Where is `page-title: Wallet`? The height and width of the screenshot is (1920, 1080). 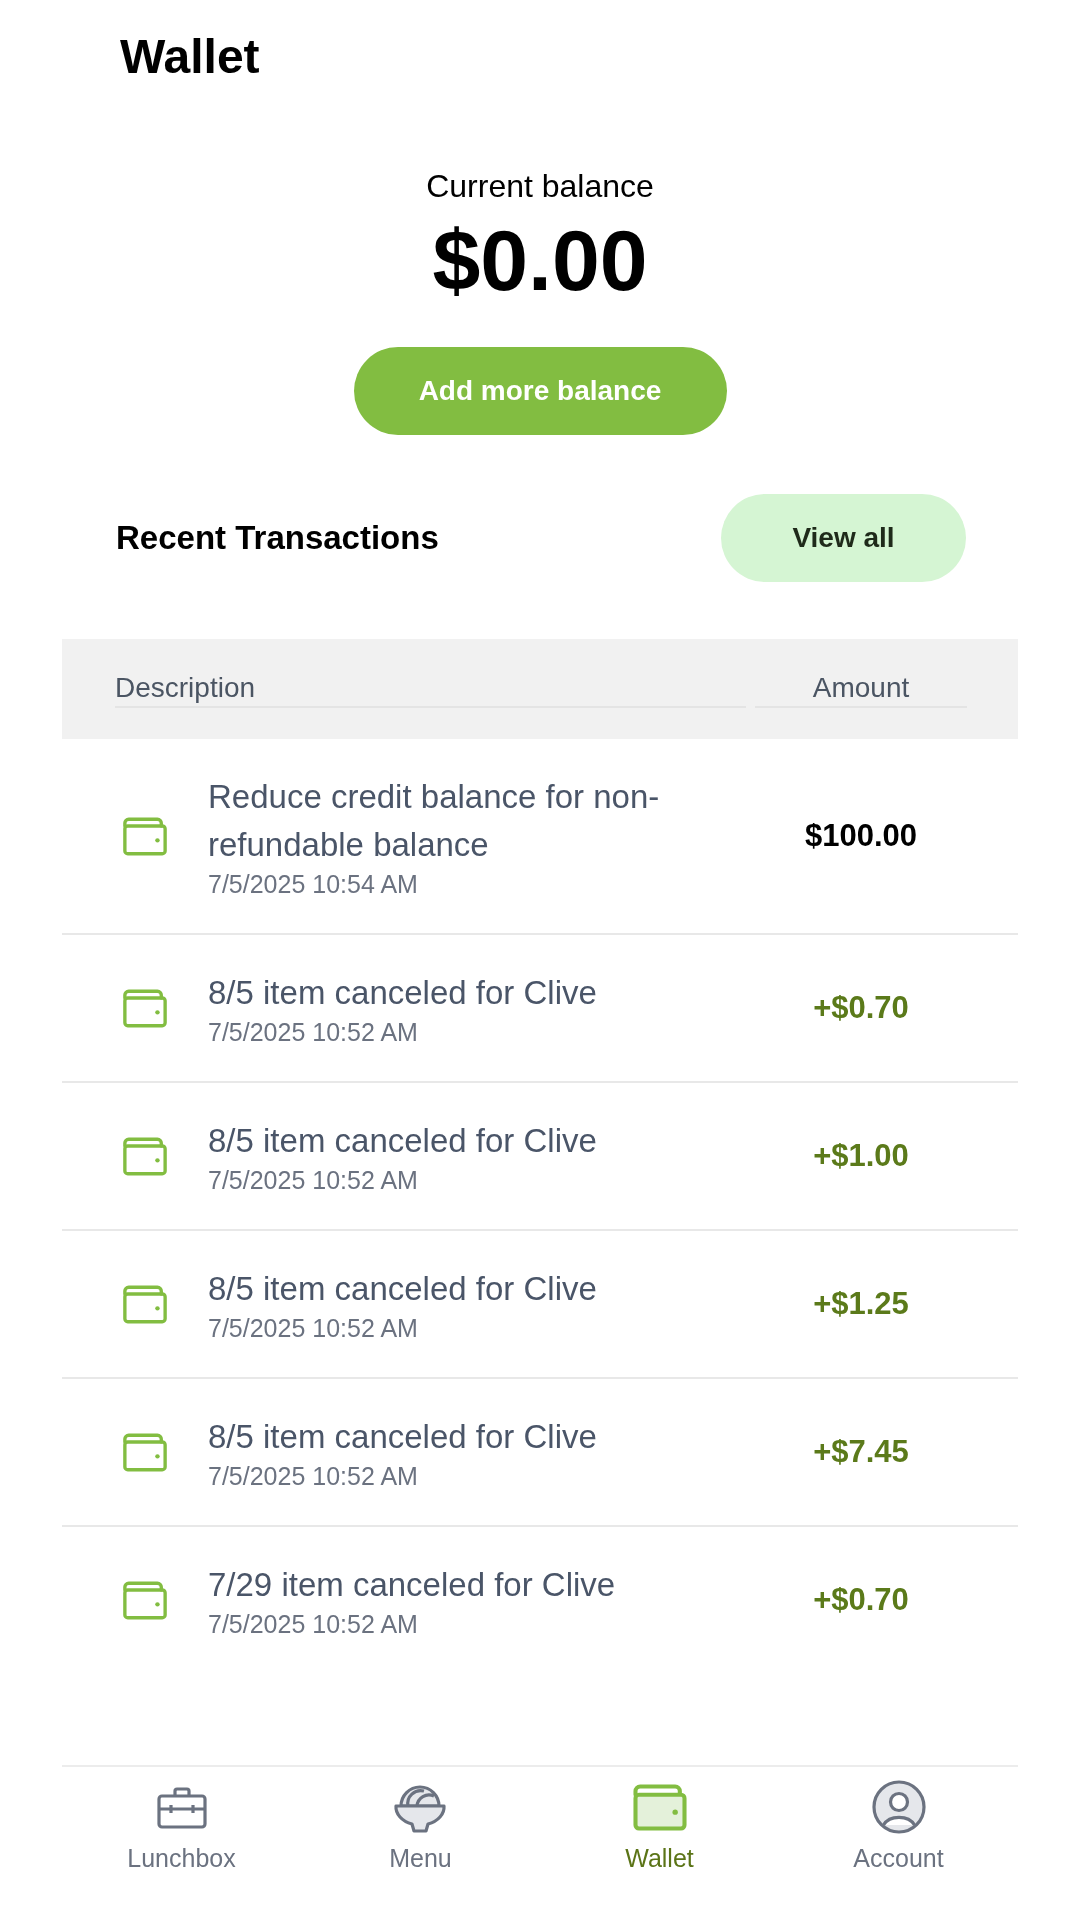 page-title: Wallet is located at coordinates (190, 57).